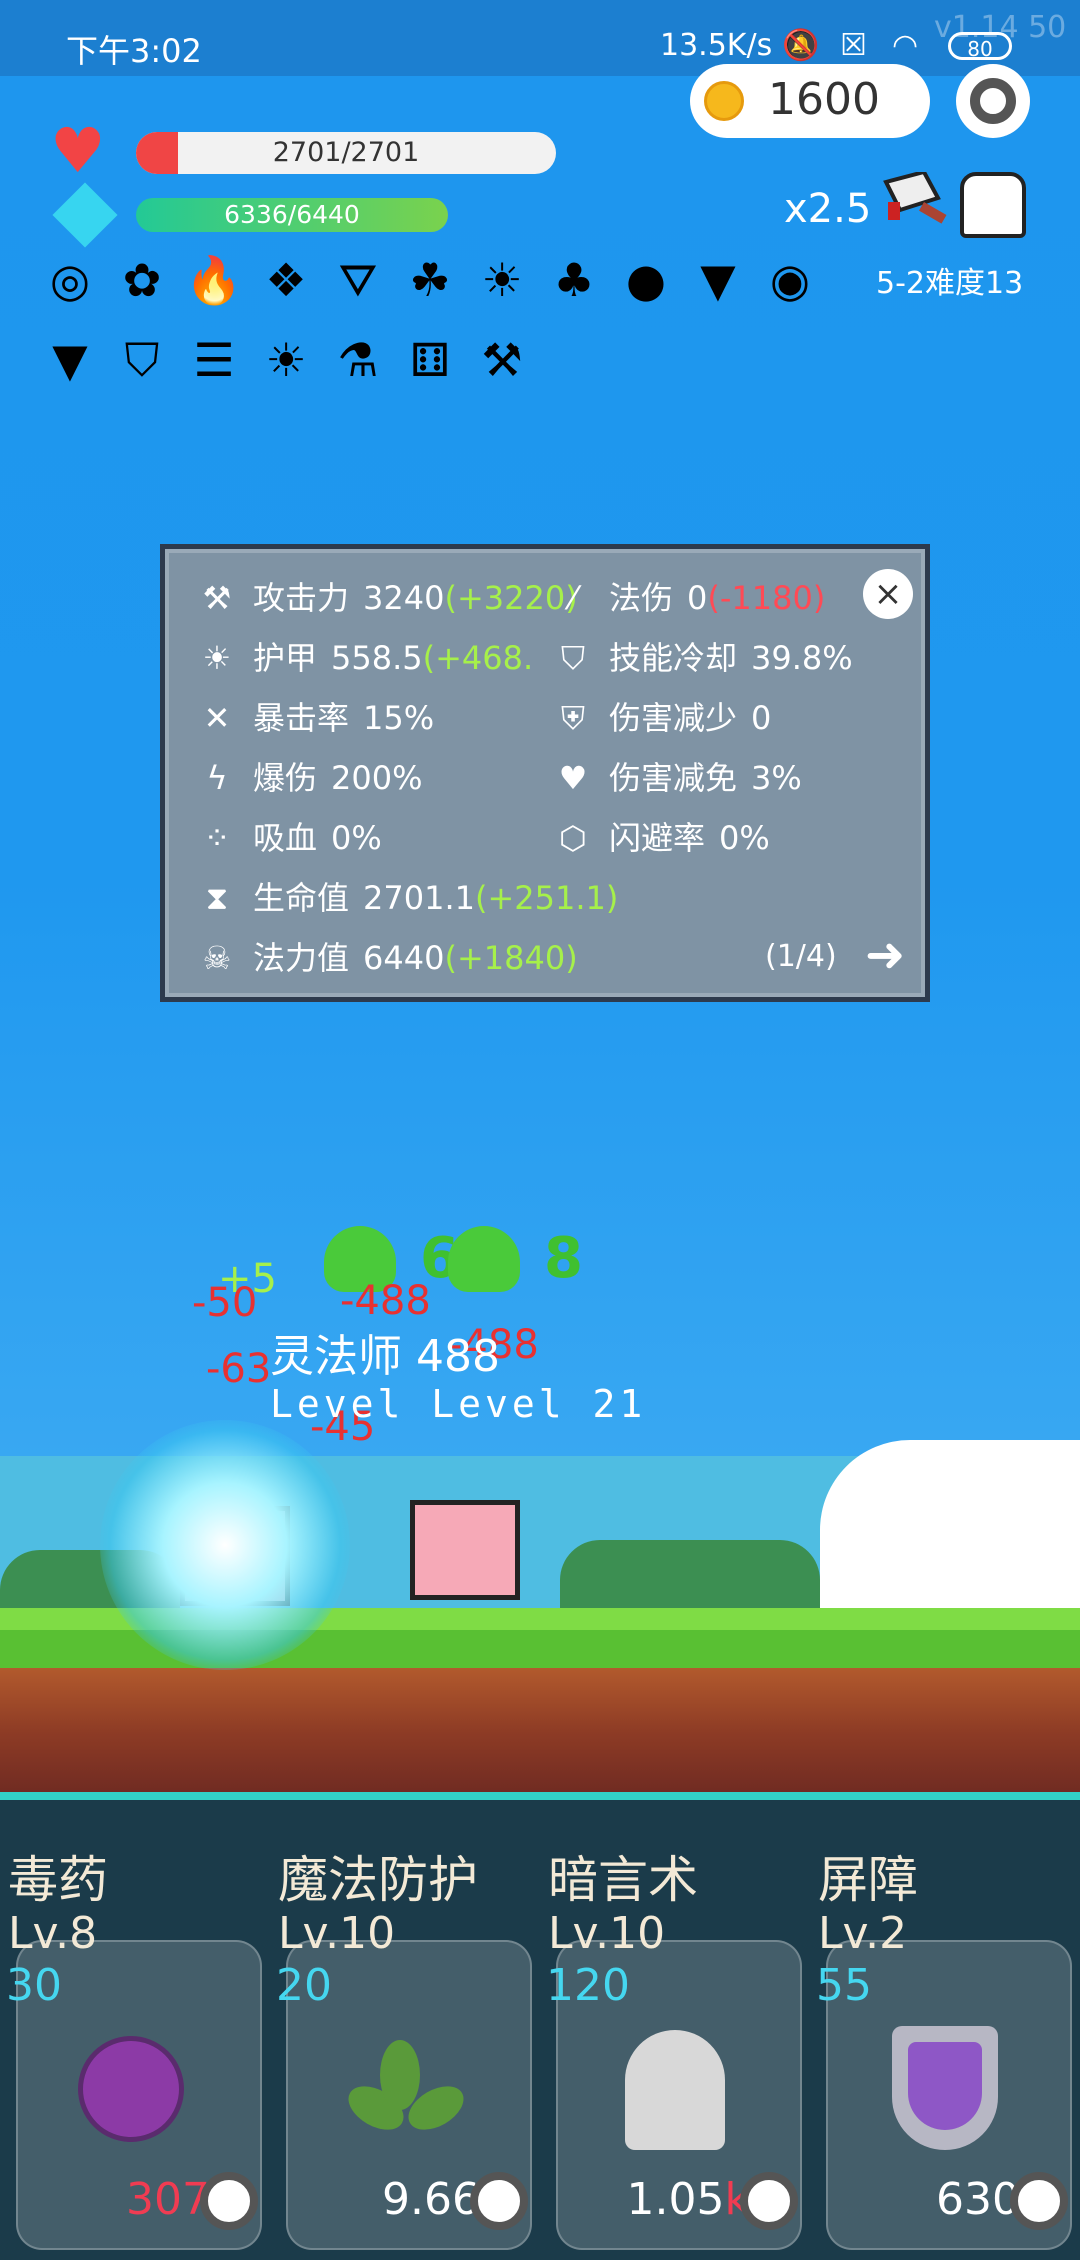  What do you see at coordinates (58, 1880) in the screenshot?
I see `skill-name: 毒药` at bounding box center [58, 1880].